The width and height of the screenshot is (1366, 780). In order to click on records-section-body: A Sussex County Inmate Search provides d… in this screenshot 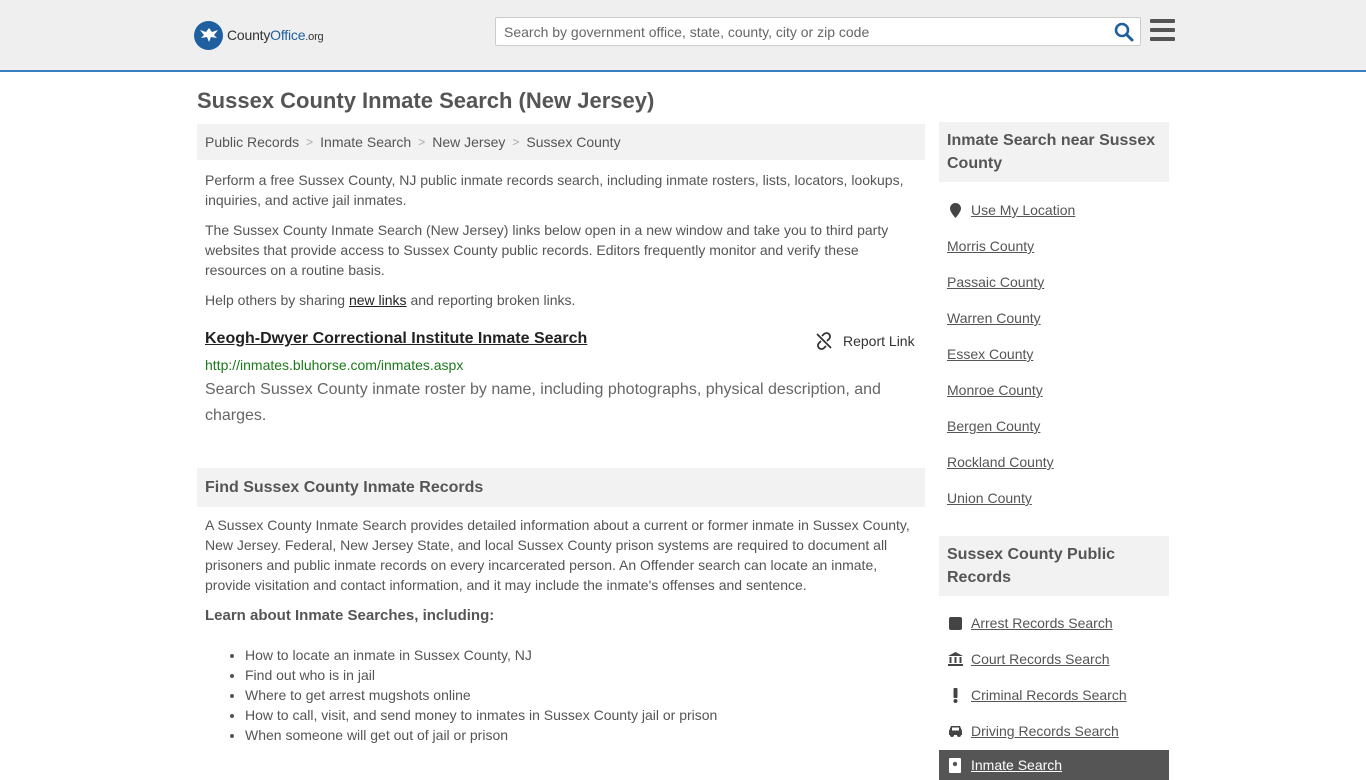, I will do `click(557, 555)`.